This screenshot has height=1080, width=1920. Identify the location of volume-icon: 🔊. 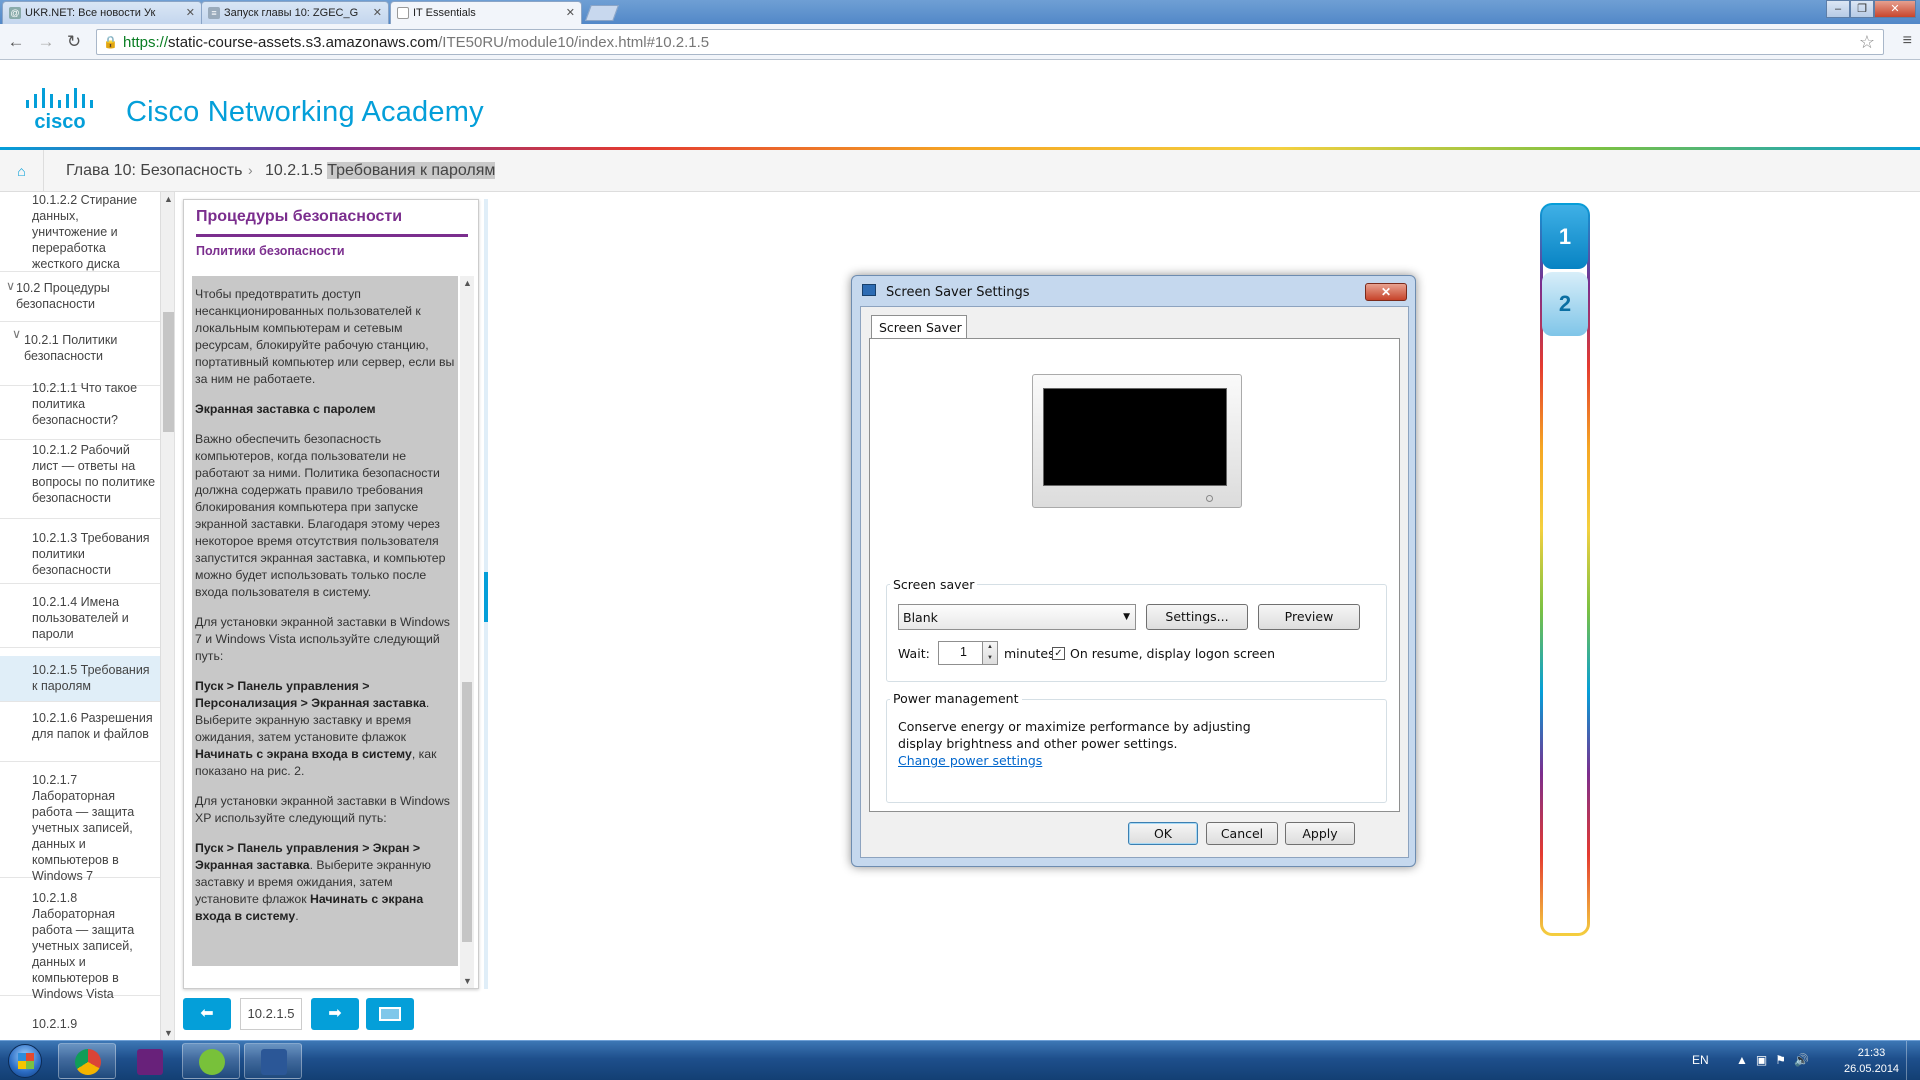
(1805, 1060).